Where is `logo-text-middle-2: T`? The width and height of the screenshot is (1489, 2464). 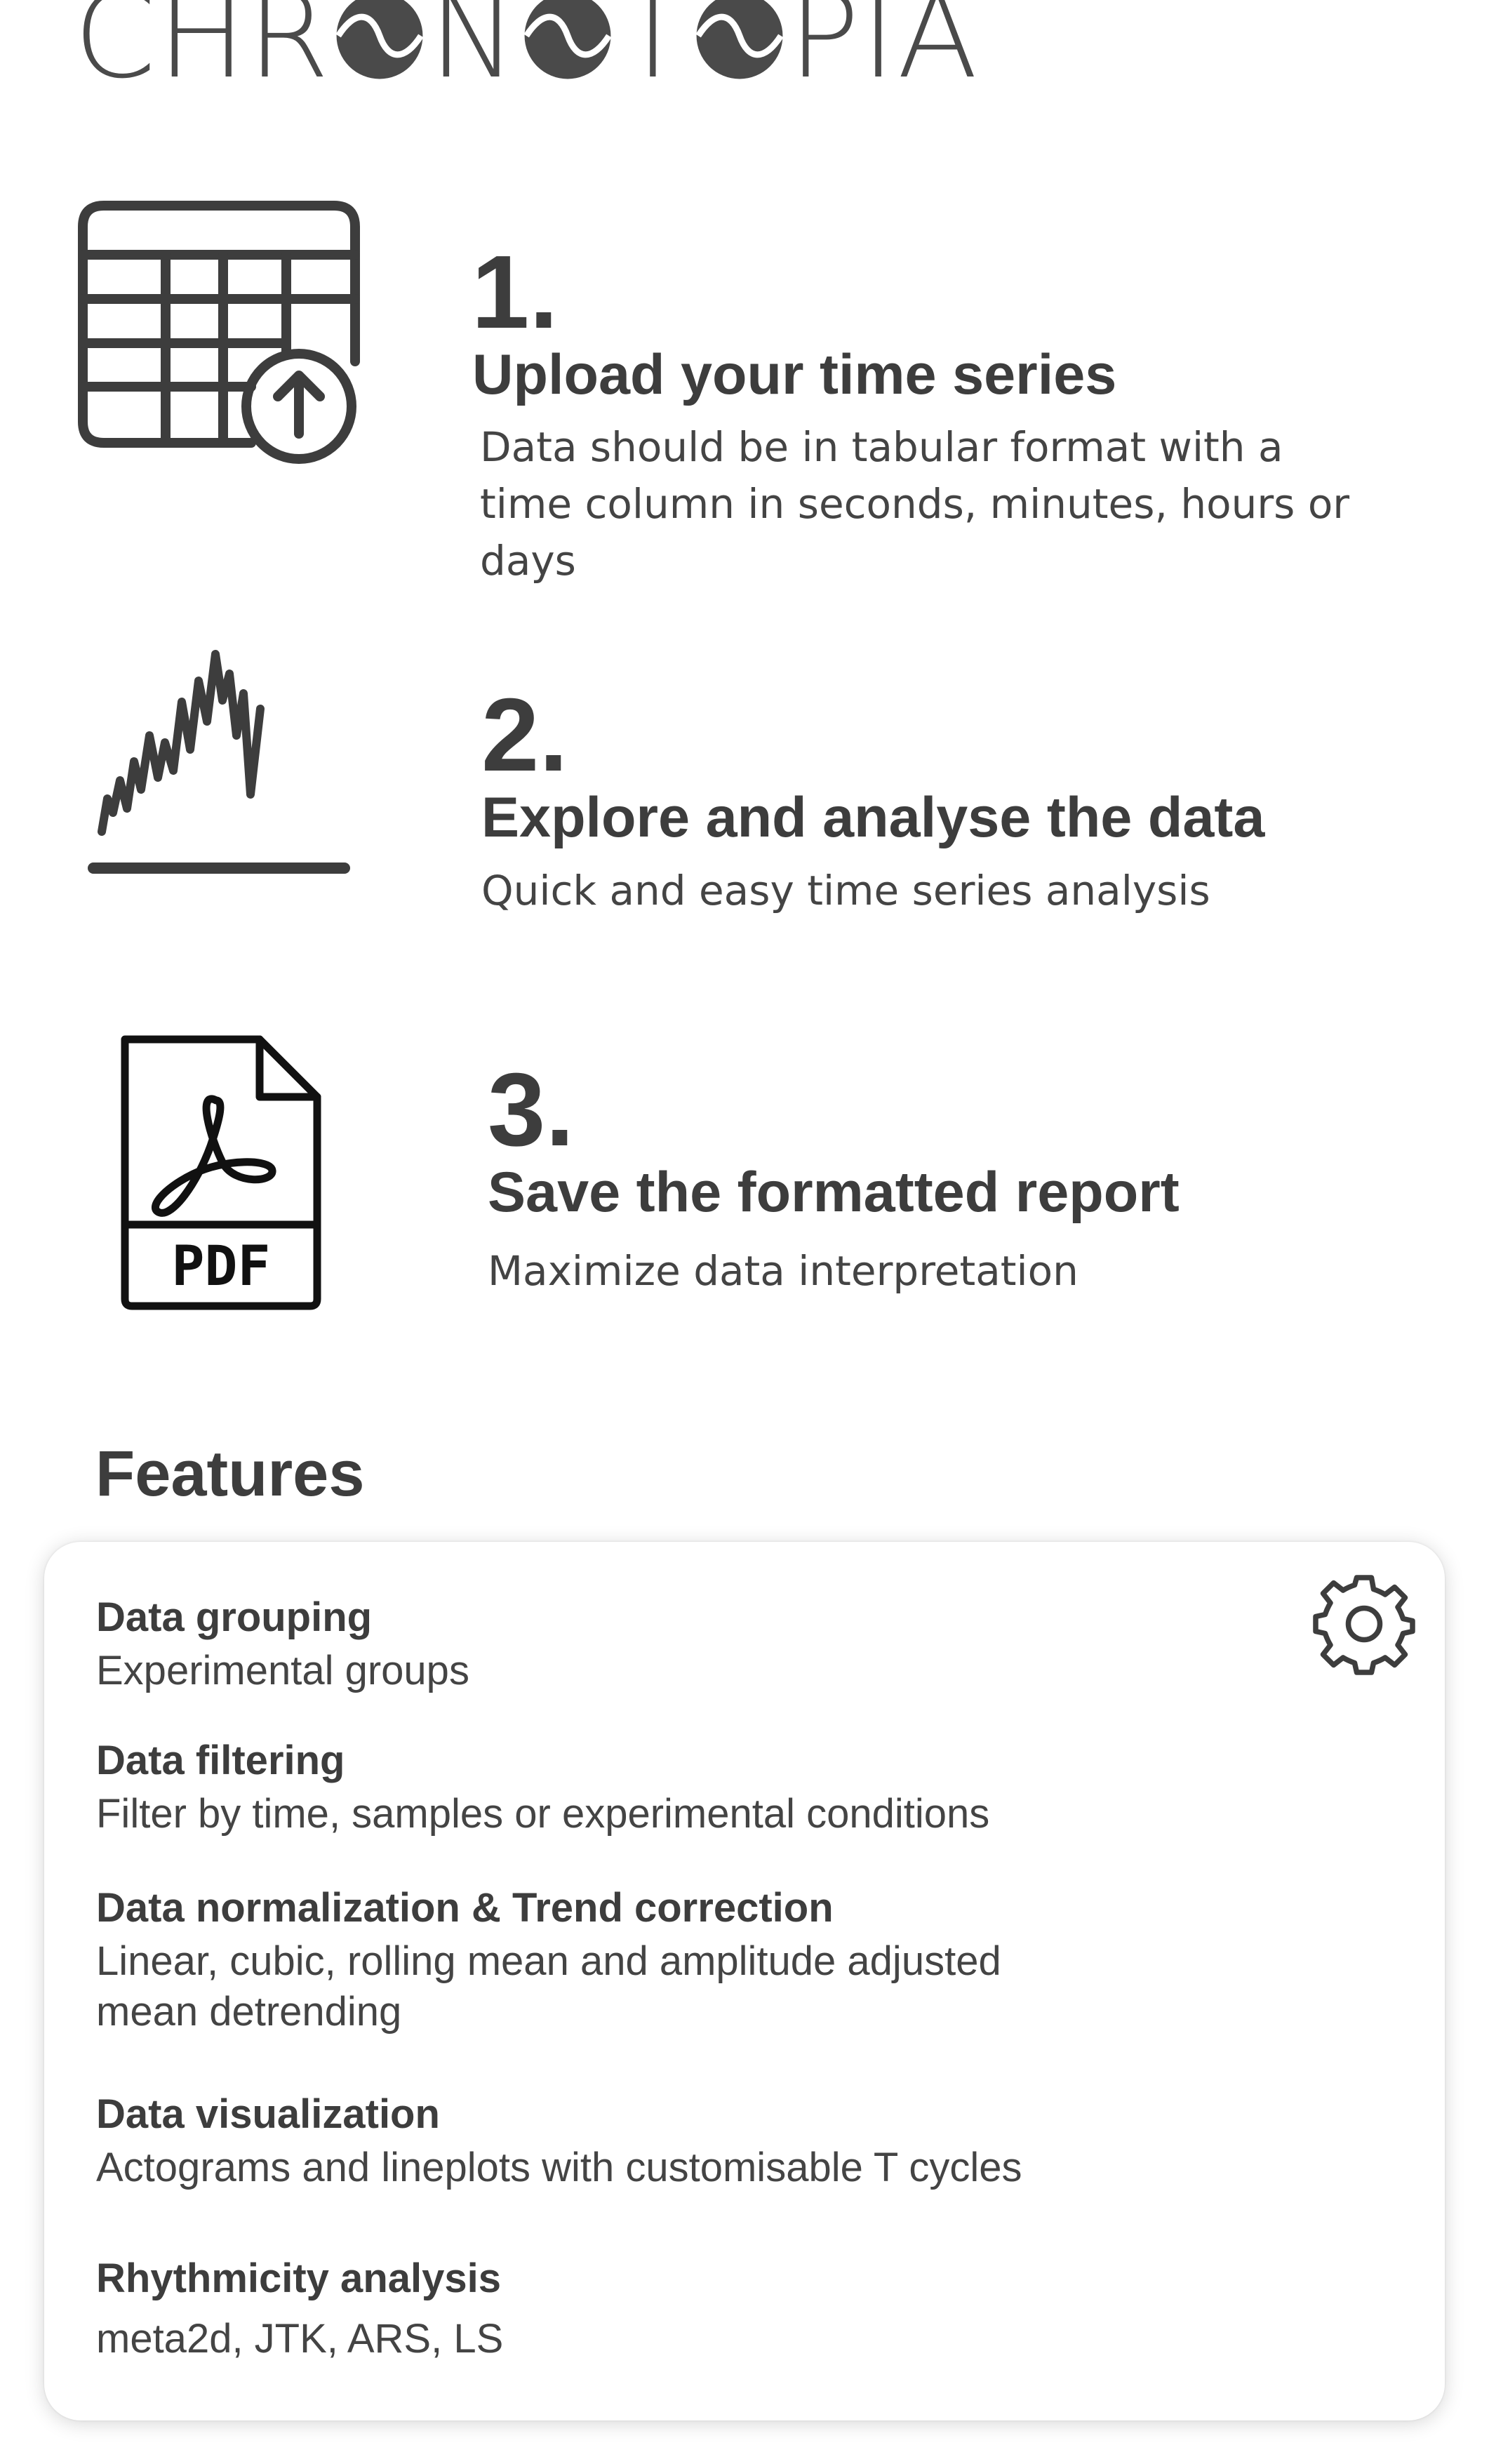 logo-text-middle-2: T is located at coordinates (654, 53).